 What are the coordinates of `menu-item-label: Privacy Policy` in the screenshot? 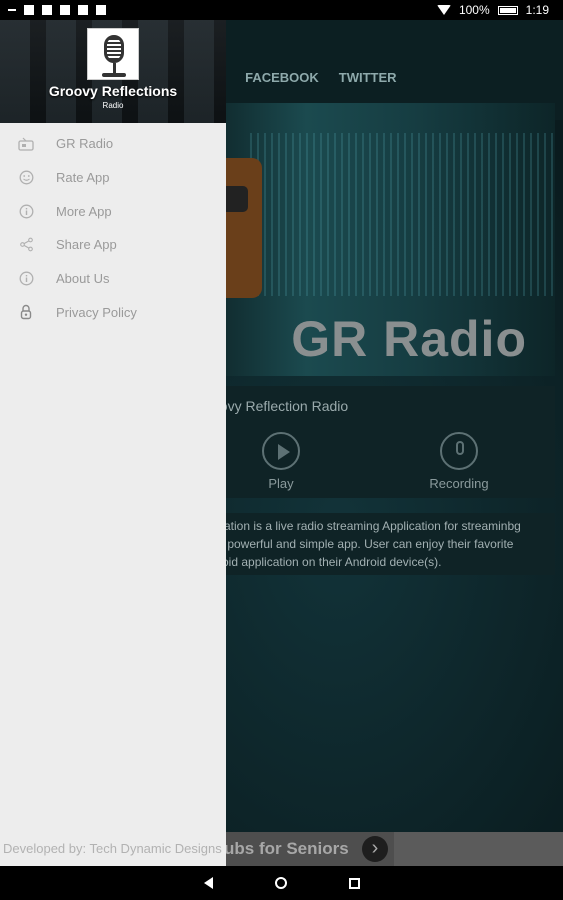 It's located at (96, 312).